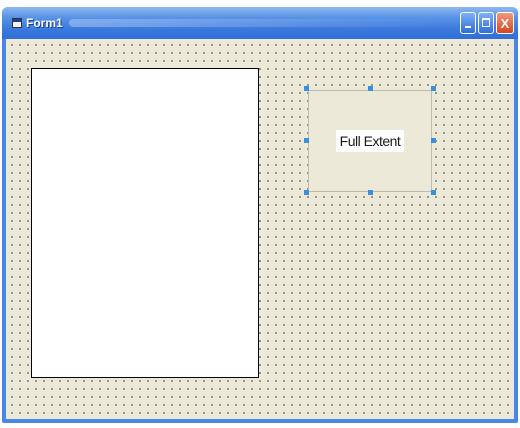 Image resolution: width=520 pixels, height=428 pixels. I want to click on selection-handle-top-middle, so click(370, 88).